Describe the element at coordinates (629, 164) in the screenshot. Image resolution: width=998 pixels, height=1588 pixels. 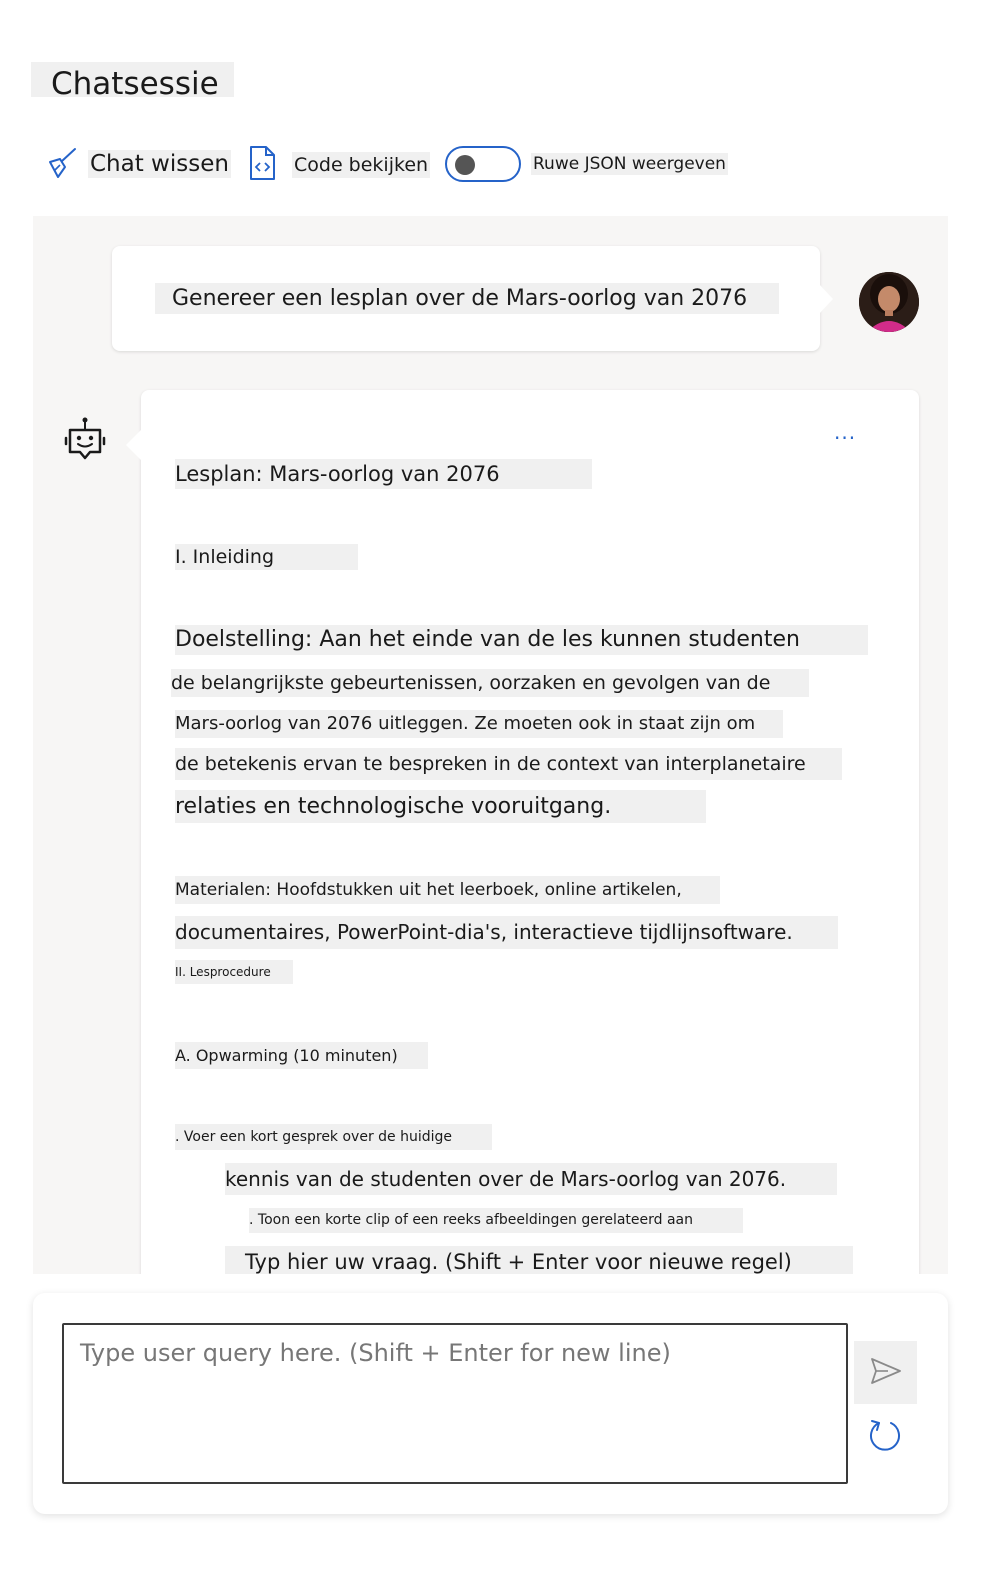
I see `raw-json-label: Ruwe JSON weergeven` at that location.